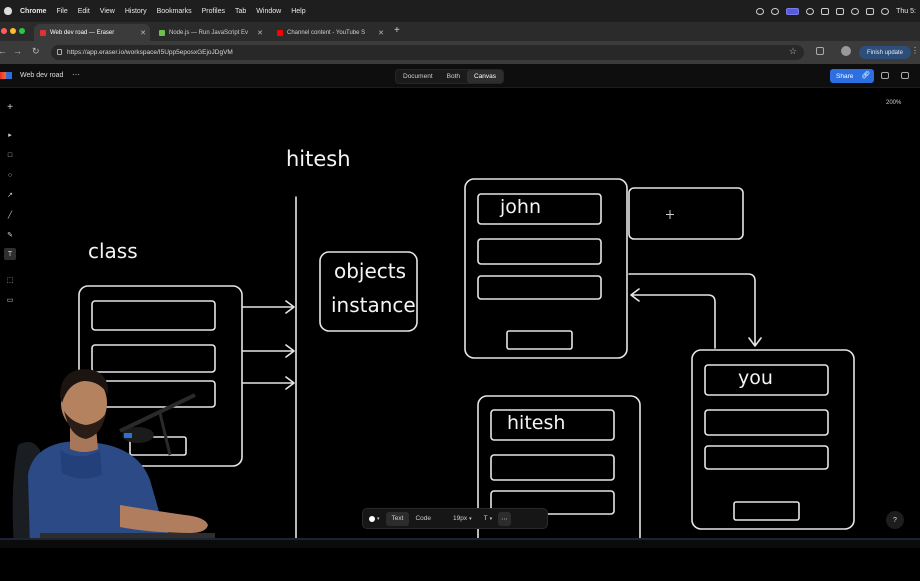 This screenshot has width=920, height=581. Describe the element at coordinates (397, 518) in the screenshot. I see `text-mode-button: Text` at that location.